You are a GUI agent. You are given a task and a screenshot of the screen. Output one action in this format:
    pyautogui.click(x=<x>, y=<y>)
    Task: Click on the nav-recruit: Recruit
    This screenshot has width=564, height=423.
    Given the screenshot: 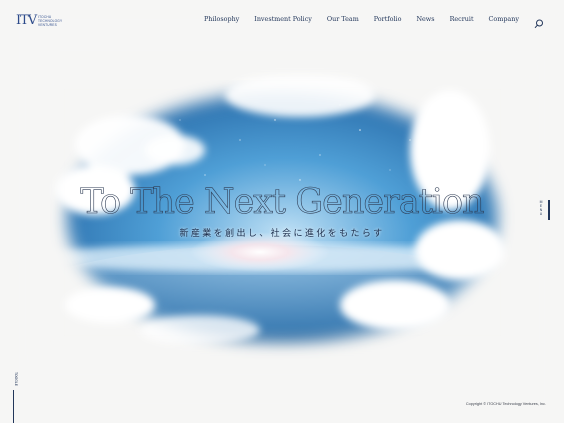 What is the action you would take?
    pyautogui.click(x=462, y=21)
    